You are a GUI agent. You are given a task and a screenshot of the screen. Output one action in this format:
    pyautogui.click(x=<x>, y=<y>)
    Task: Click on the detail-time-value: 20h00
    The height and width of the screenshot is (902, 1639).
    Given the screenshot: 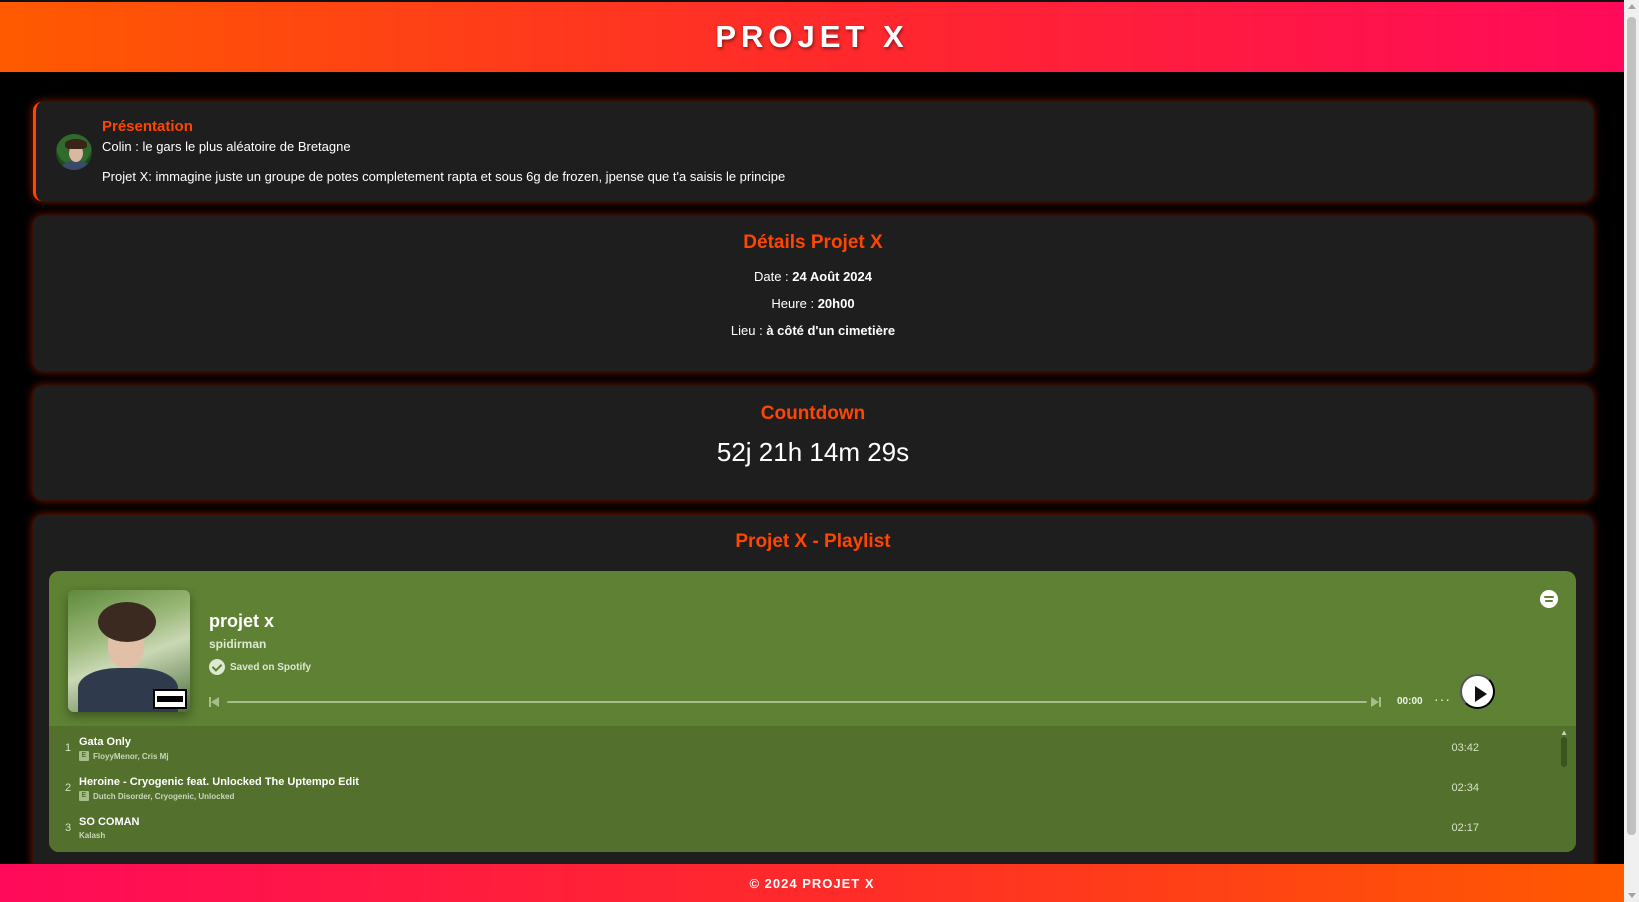 What is the action you would take?
    pyautogui.click(x=836, y=303)
    